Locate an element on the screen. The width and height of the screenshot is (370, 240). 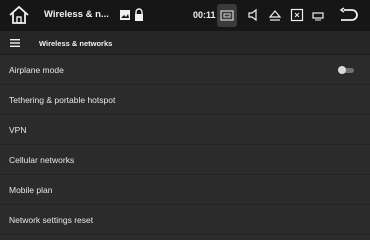
airplane-mode-toggle is located at coordinates (346, 70).